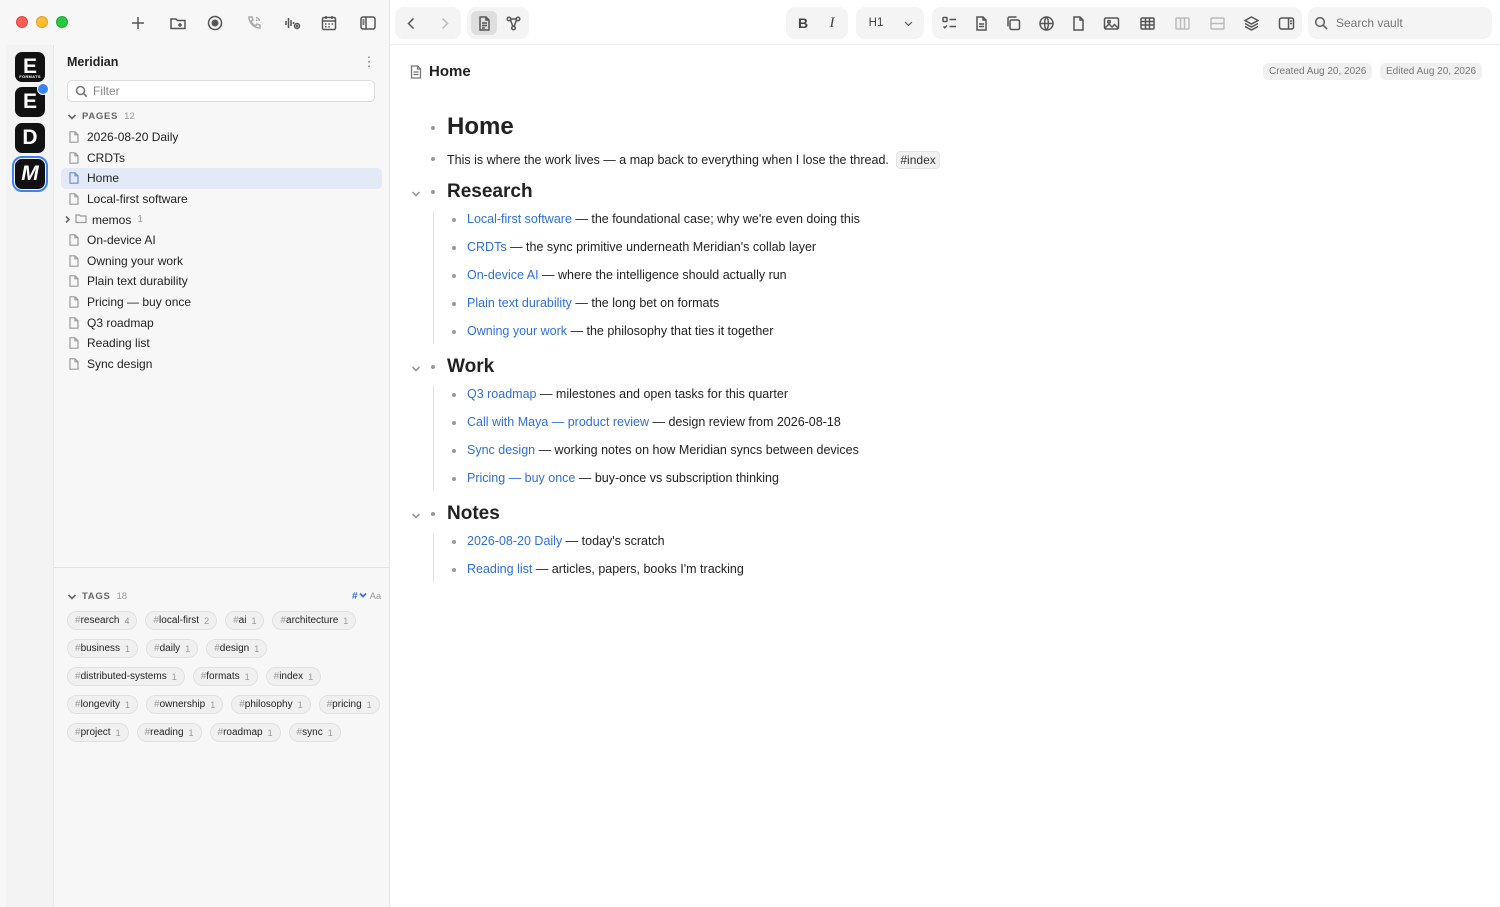 This screenshot has height=907, width=1500. Describe the element at coordinates (376, 596) in the screenshot. I see `alpha-sort-toggle: Aa` at that location.